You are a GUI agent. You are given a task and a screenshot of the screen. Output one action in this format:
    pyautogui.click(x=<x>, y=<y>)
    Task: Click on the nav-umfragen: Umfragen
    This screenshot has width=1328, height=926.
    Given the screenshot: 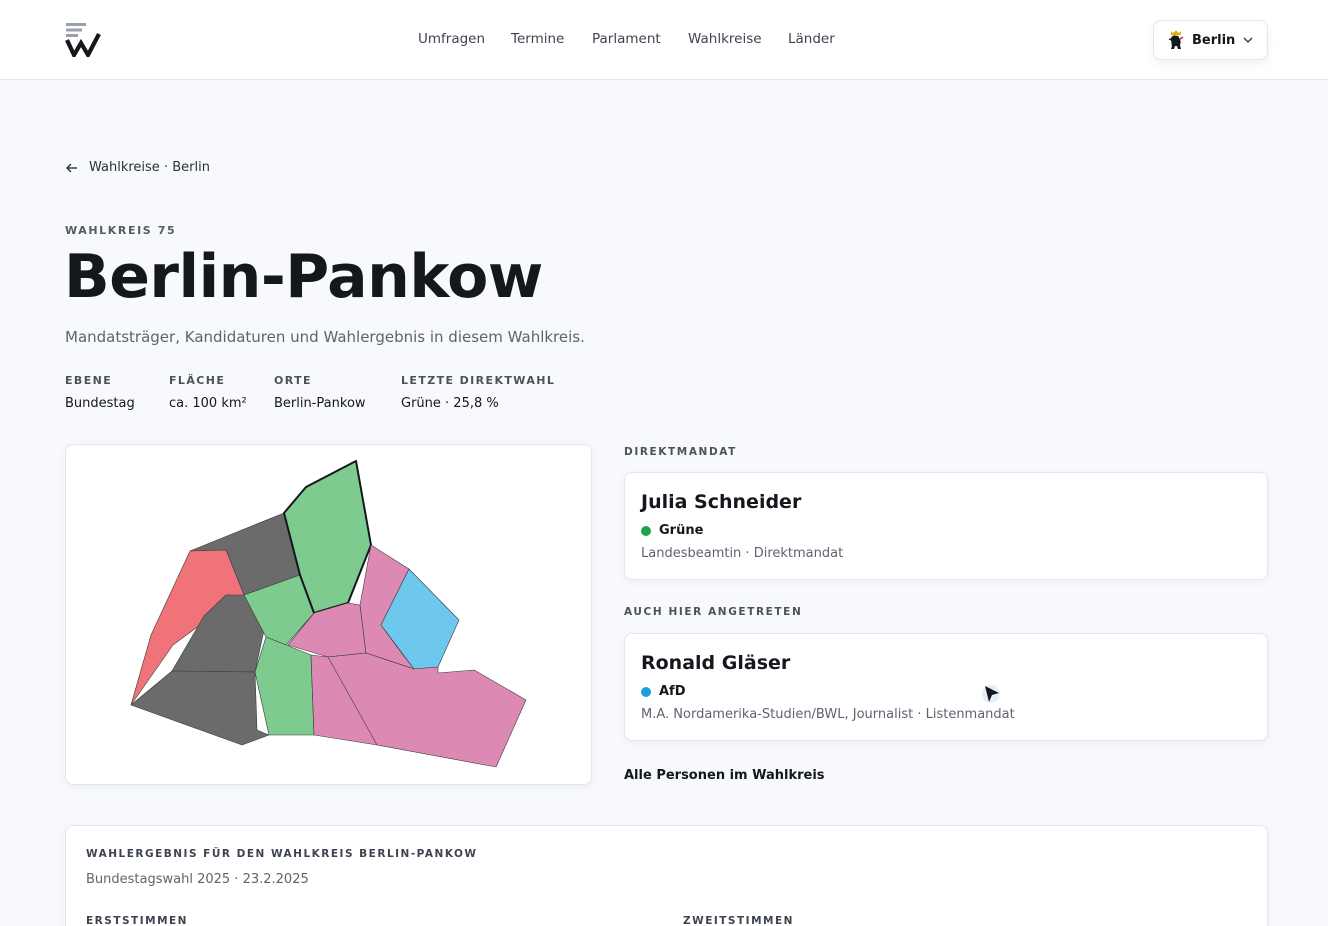 What is the action you would take?
    pyautogui.click(x=451, y=39)
    